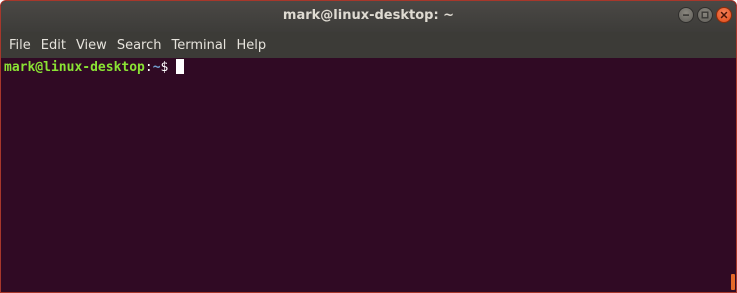  I want to click on menu-terminal: Terminal, so click(198, 46).